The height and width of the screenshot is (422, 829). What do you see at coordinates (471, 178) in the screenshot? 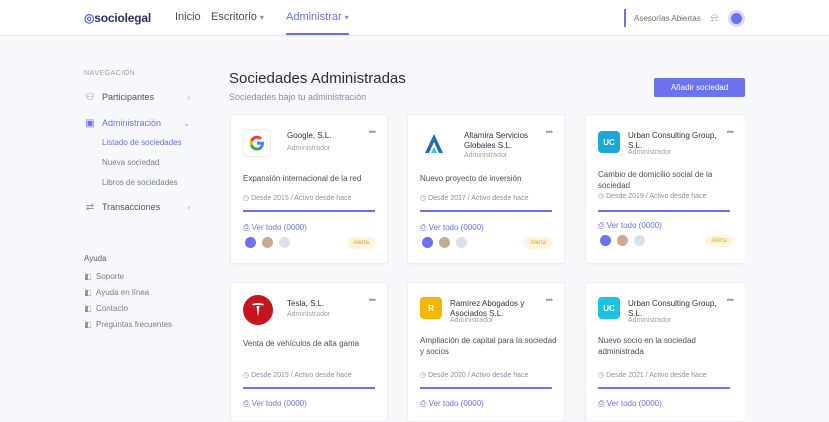
I see `company-description: Nuevo proyecto de inversión` at bounding box center [471, 178].